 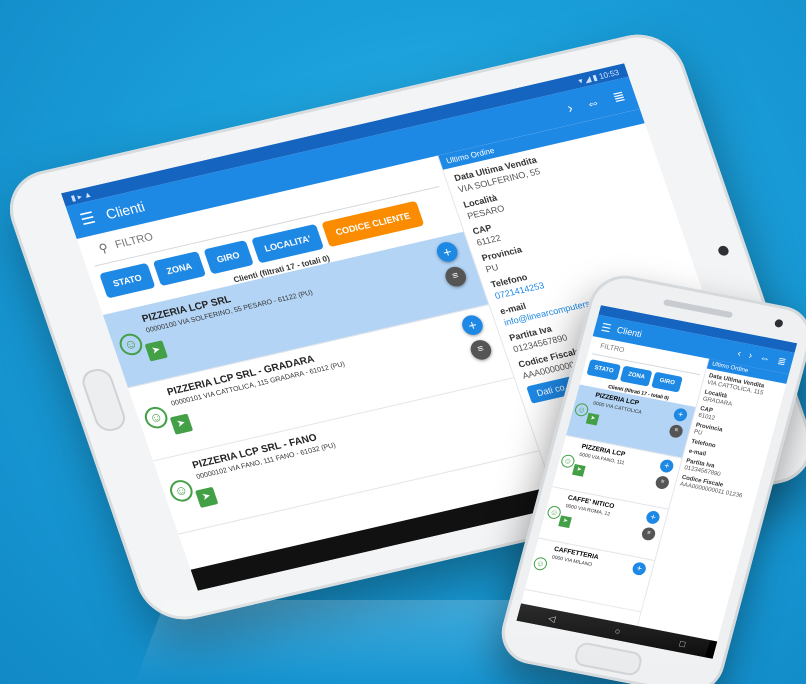 What do you see at coordinates (739, 353) in the screenshot?
I see `chevron-left-icon: ‹` at bounding box center [739, 353].